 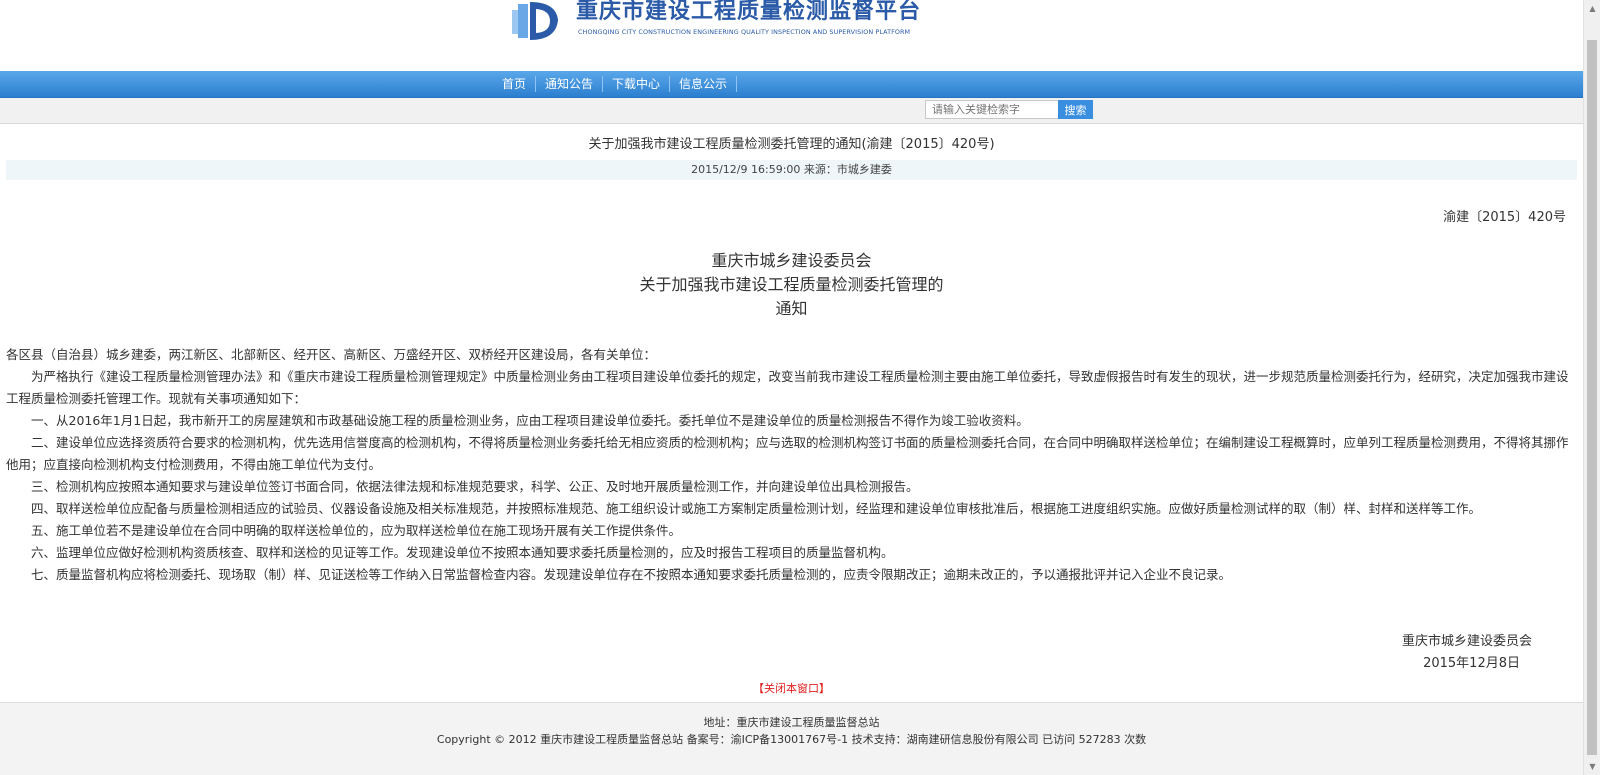 I want to click on document-heading: 重庆市城乡建设委员会 关于加强我市建设工程质量检测委托管理的 通知, so click(x=791, y=285).